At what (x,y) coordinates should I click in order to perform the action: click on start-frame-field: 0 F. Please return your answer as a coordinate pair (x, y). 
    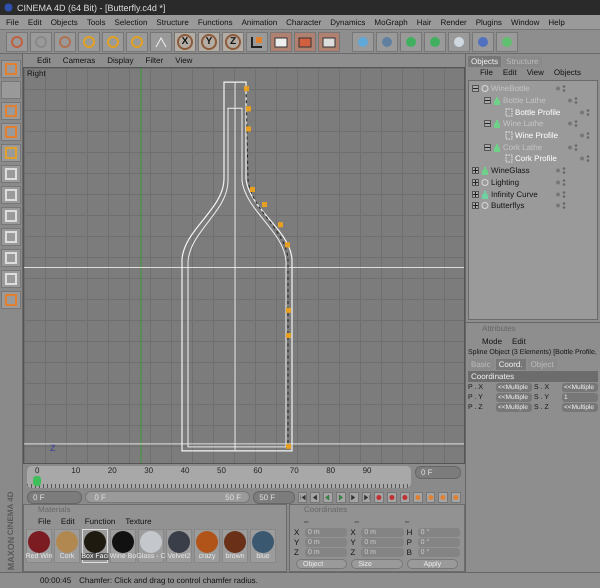
    Looking at the image, I should click on (54, 497).